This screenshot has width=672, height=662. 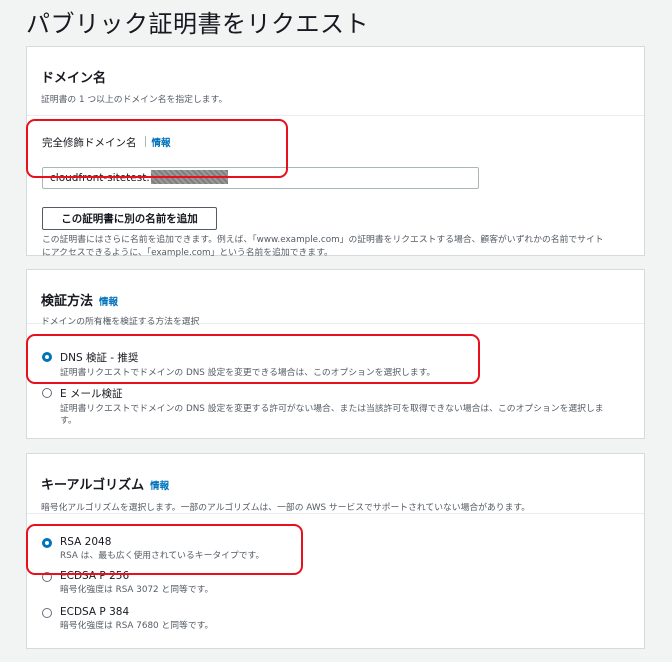 What do you see at coordinates (86, 542) in the screenshot?
I see `rsa-2048-label: RSA 2048` at bounding box center [86, 542].